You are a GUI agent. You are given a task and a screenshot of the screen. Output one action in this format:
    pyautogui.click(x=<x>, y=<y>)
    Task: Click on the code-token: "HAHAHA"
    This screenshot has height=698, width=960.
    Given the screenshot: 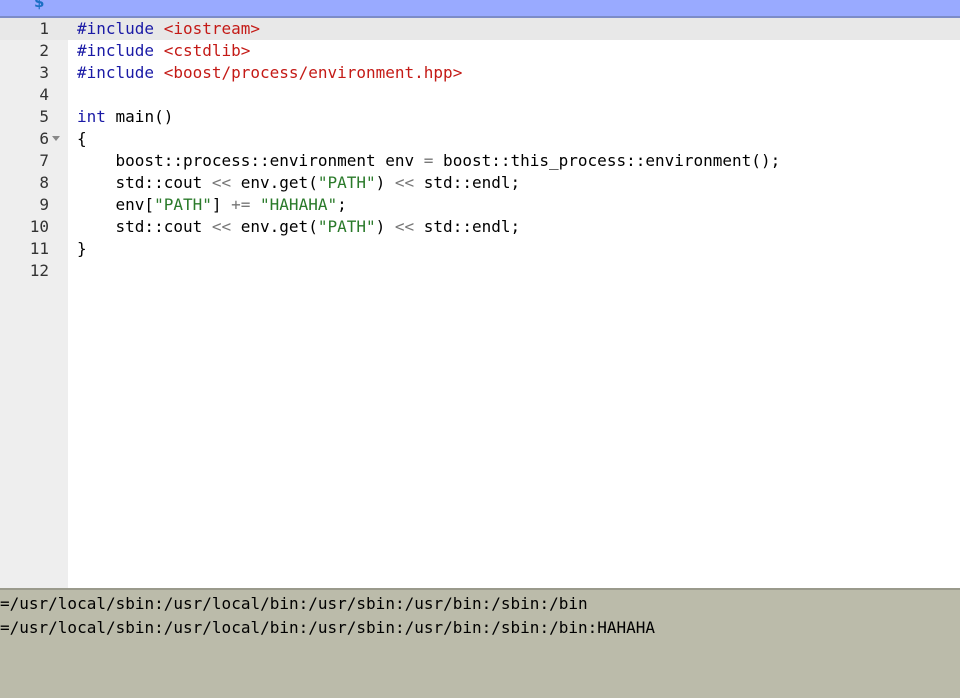 What is the action you would take?
    pyautogui.click(x=299, y=204)
    